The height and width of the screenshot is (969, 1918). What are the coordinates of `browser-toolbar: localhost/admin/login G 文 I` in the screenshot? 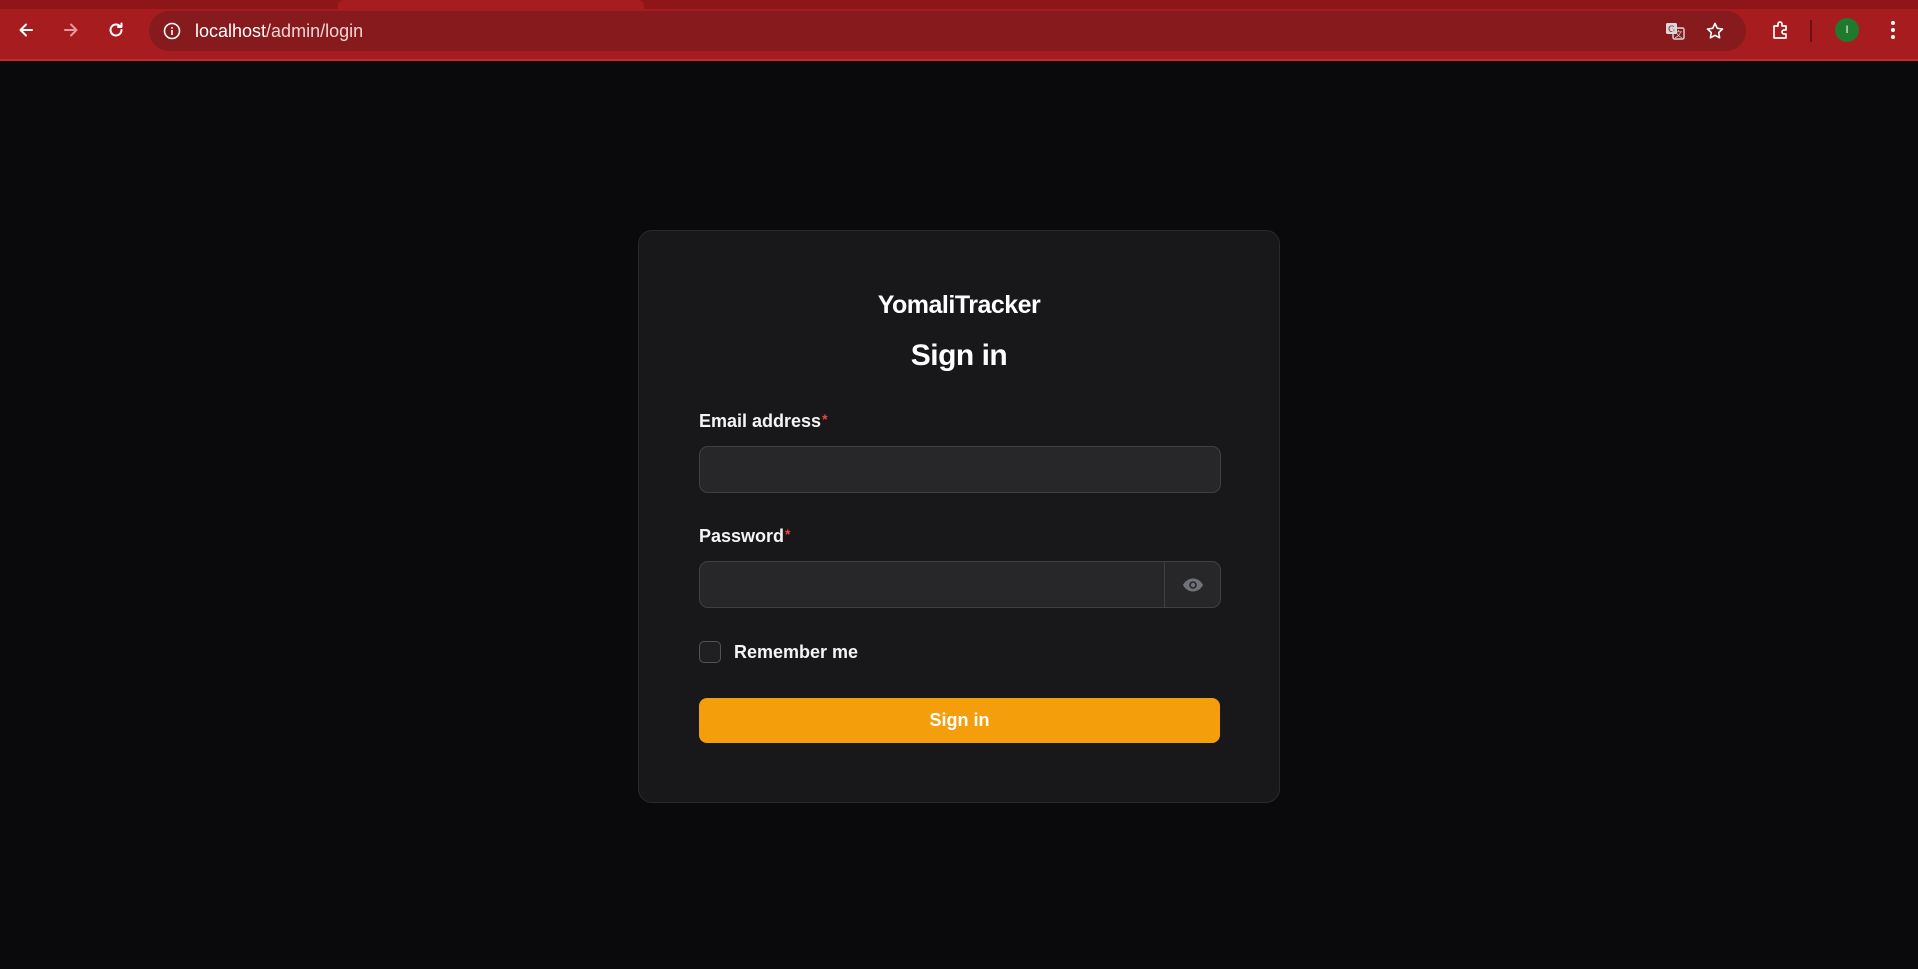 It's located at (959, 30).